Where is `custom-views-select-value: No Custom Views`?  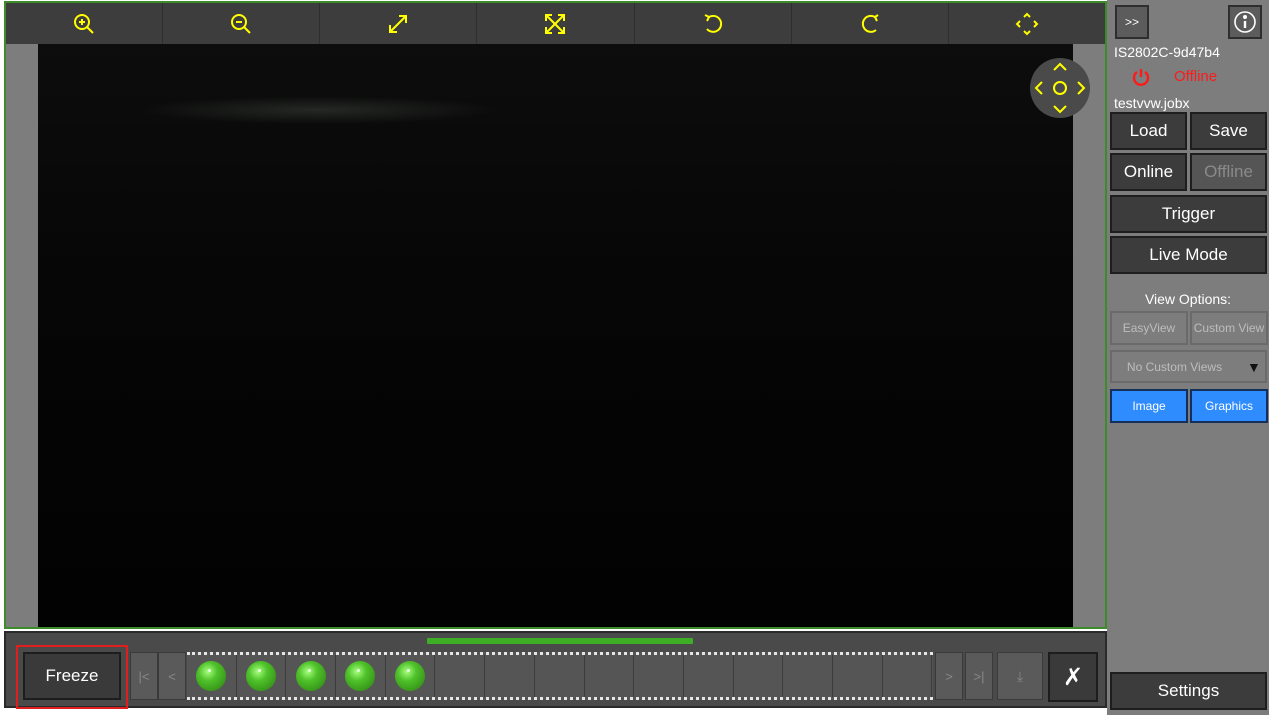 custom-views-select-value: No Custom Views is located at coordinates (1174, 366).